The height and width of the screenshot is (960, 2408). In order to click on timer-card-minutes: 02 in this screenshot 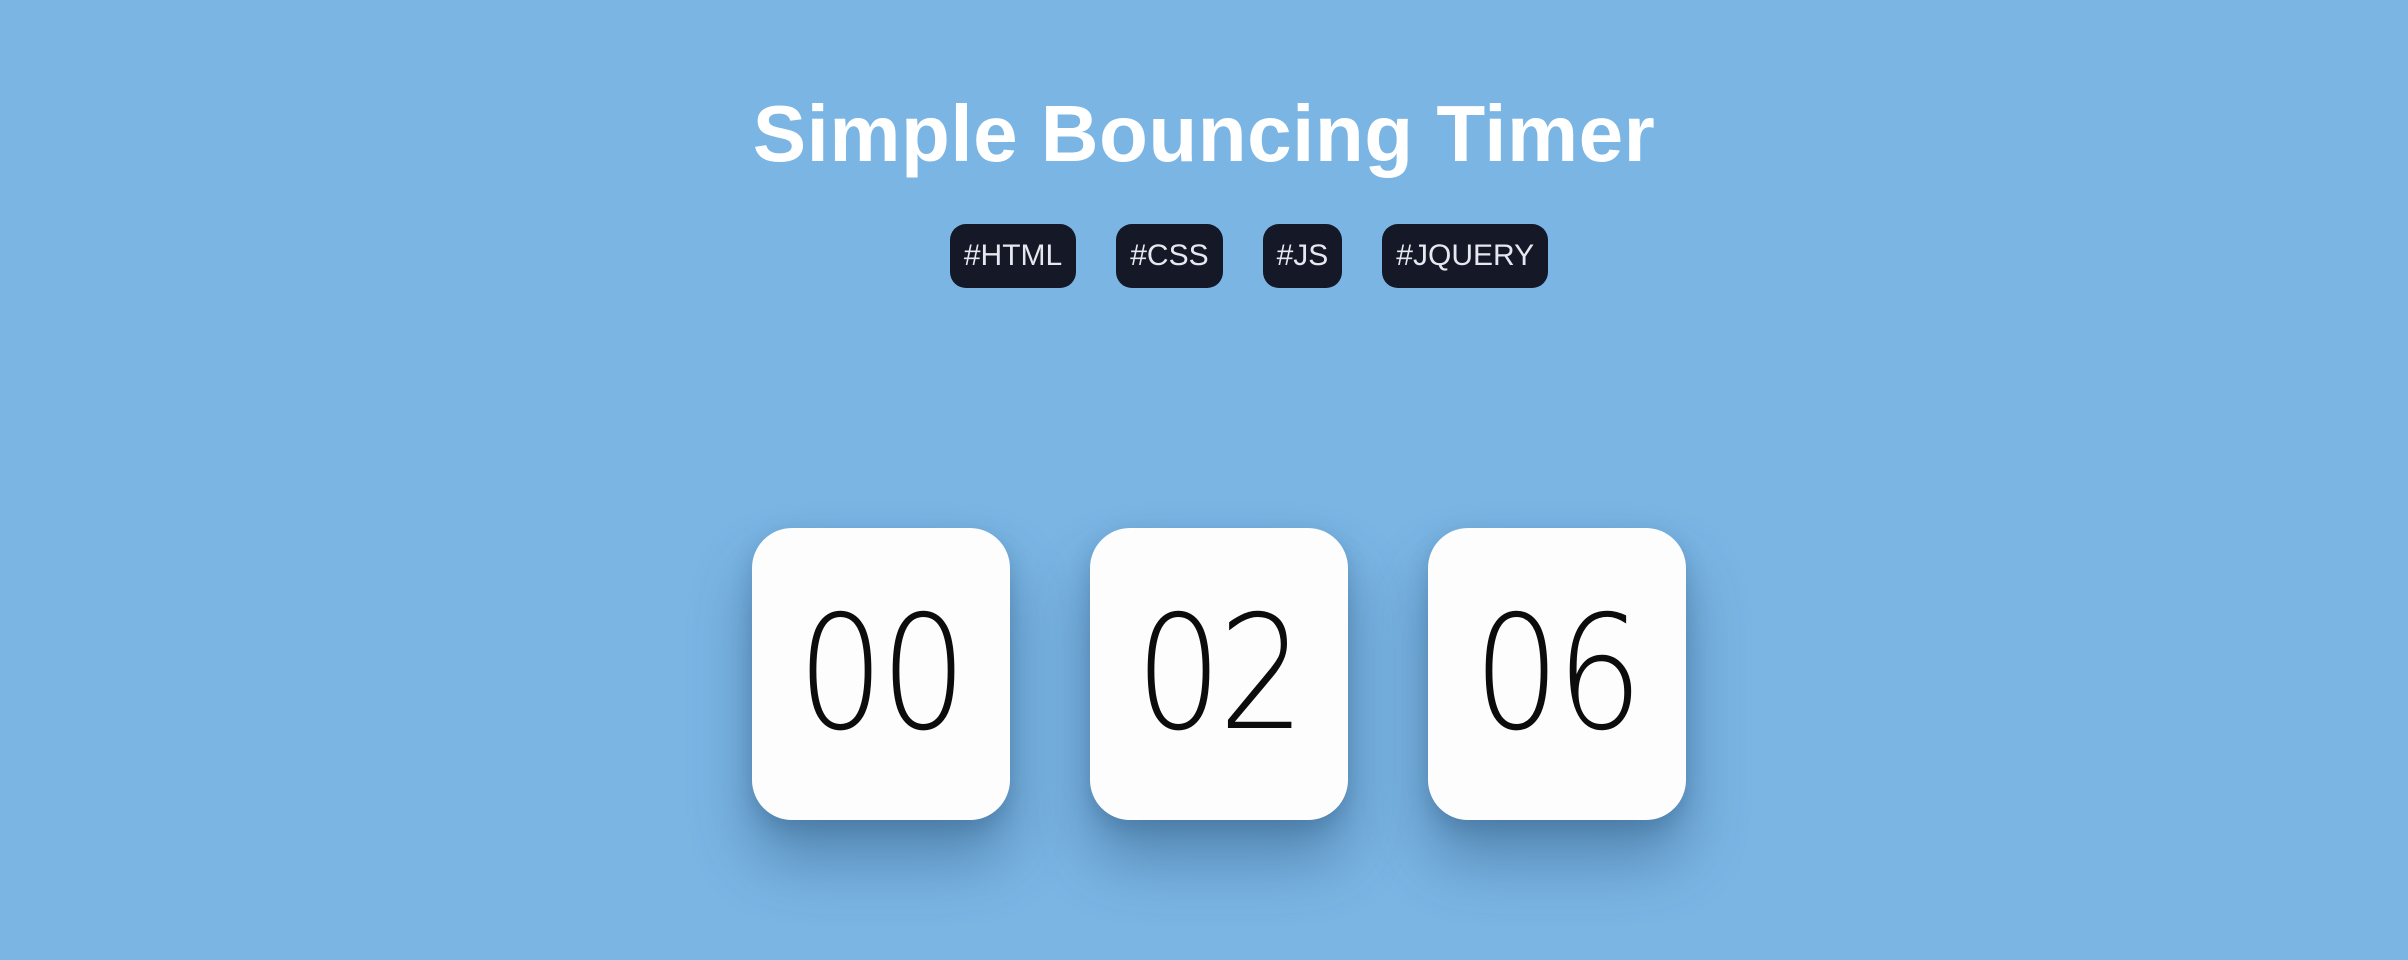, I will do `click(1219, 674)`.